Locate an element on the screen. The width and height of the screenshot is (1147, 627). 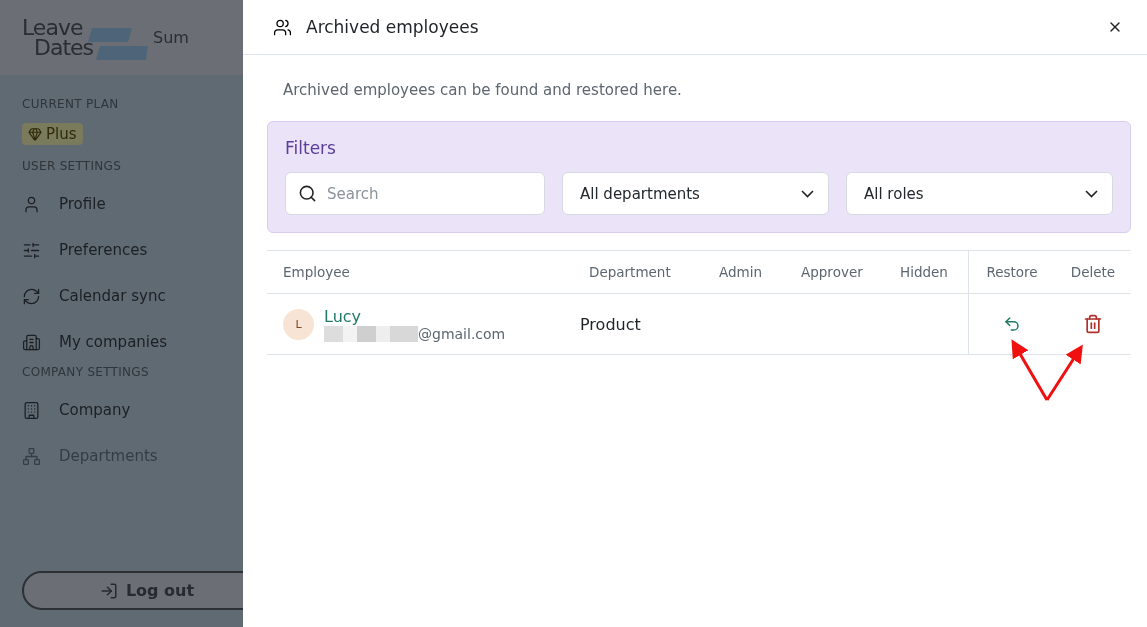
filter-dropdown: All departments is located at coordinates (695, 193).